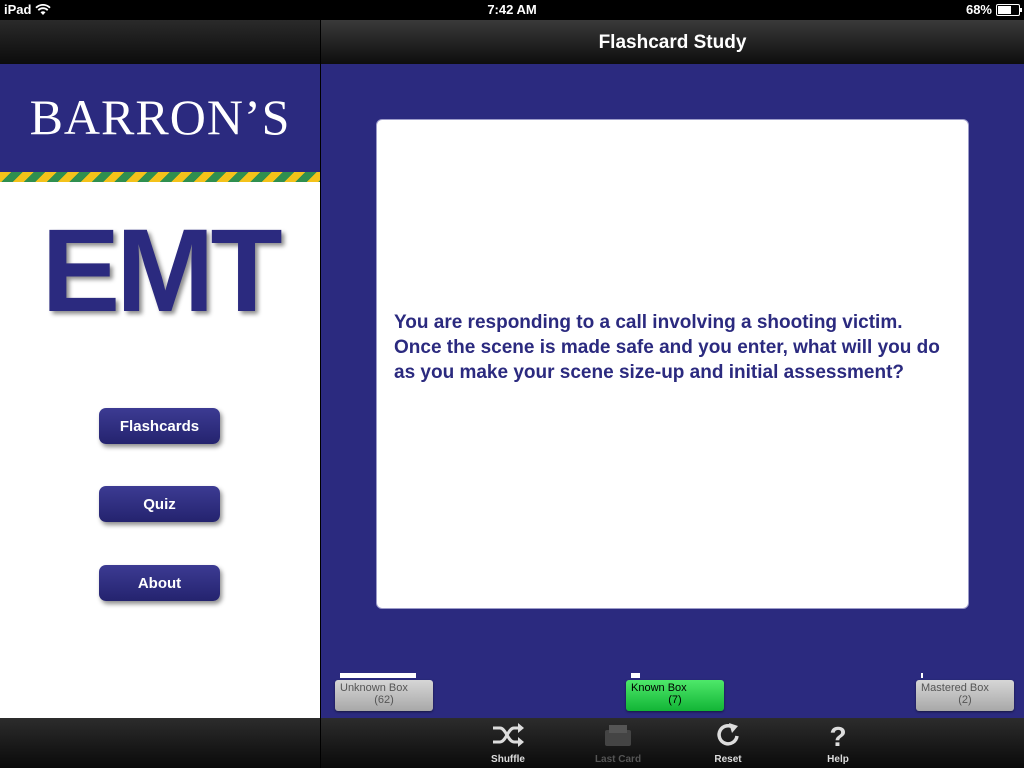 This screenshot has height=768, width=1024. Describe the element at coordinates (728, 734) in the screenshot. I see `reset-icon` at that location.